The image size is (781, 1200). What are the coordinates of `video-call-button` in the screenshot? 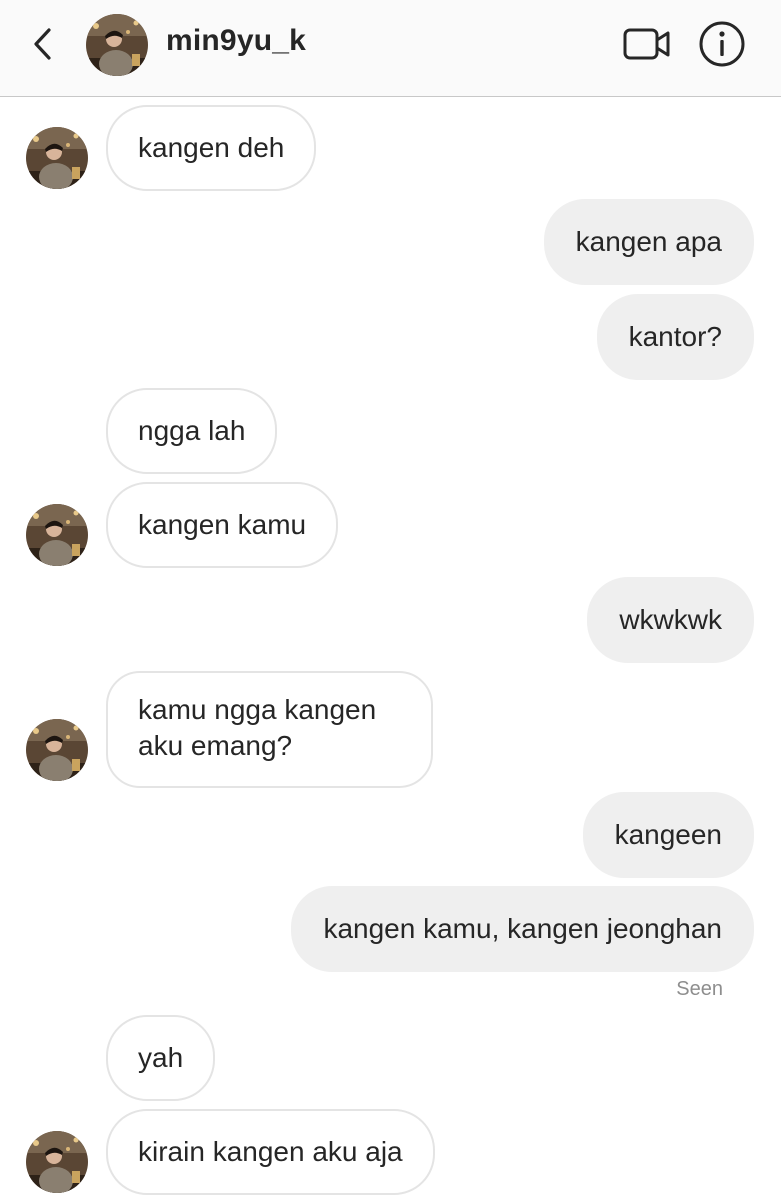 It's located at (647, 44).